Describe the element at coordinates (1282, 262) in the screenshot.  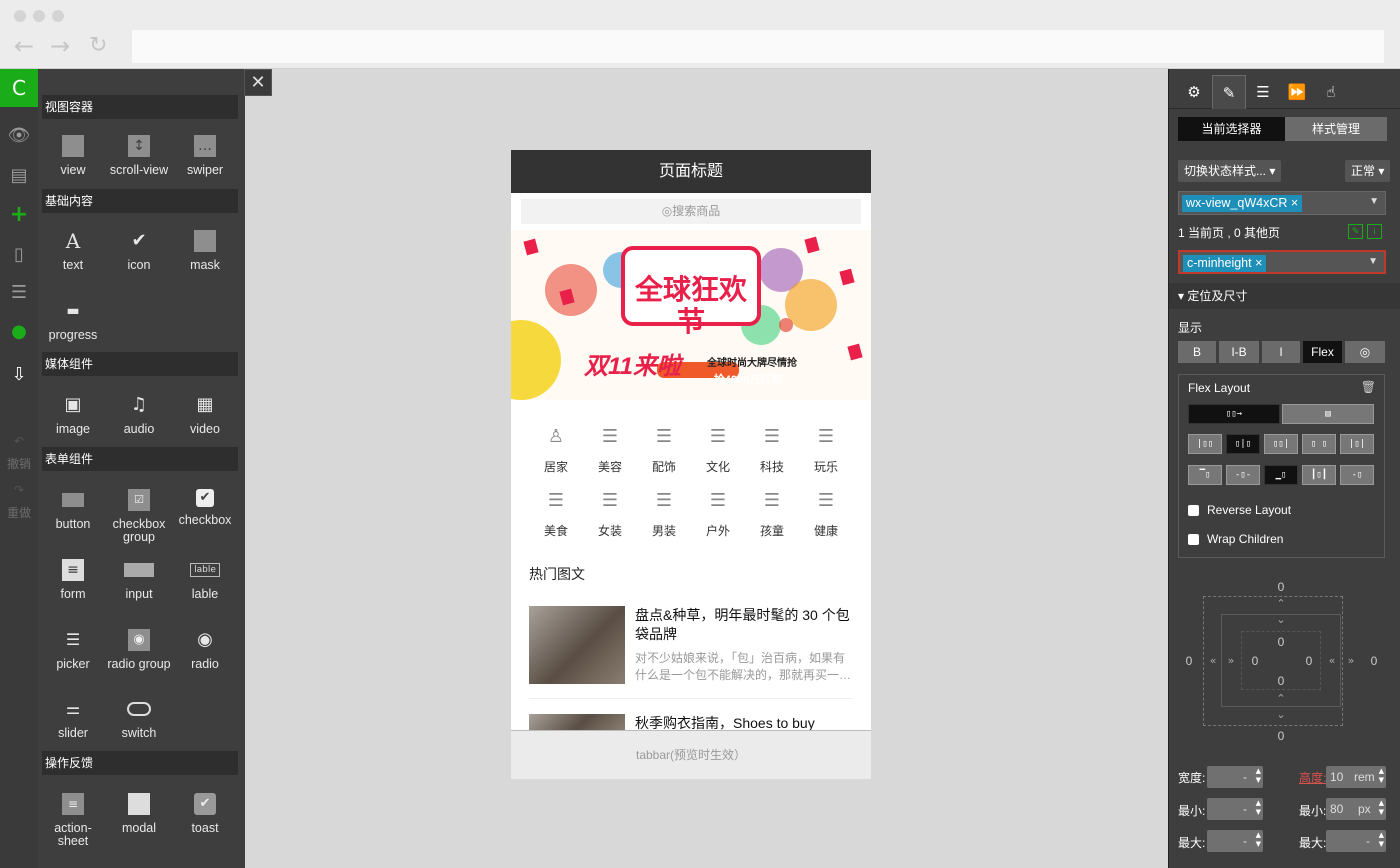
I see `class-input: c-minheight × ▼` at that location.